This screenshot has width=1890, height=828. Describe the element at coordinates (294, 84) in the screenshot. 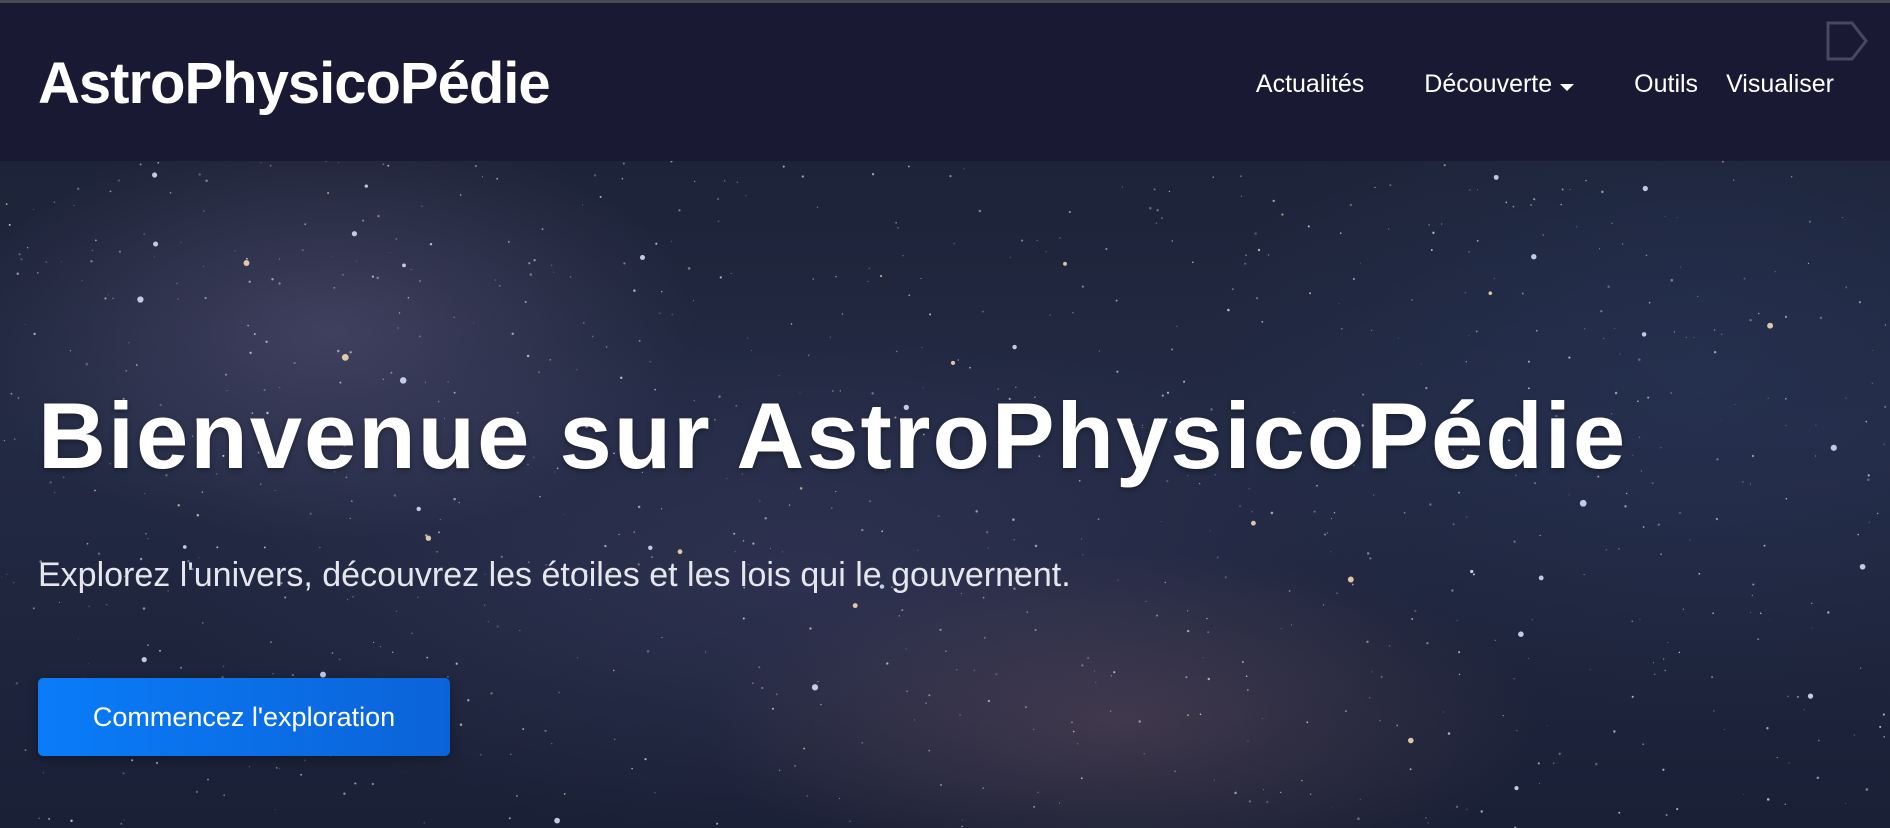

I see `brand-logo-link: AstroPhysicoPédie` at that location.